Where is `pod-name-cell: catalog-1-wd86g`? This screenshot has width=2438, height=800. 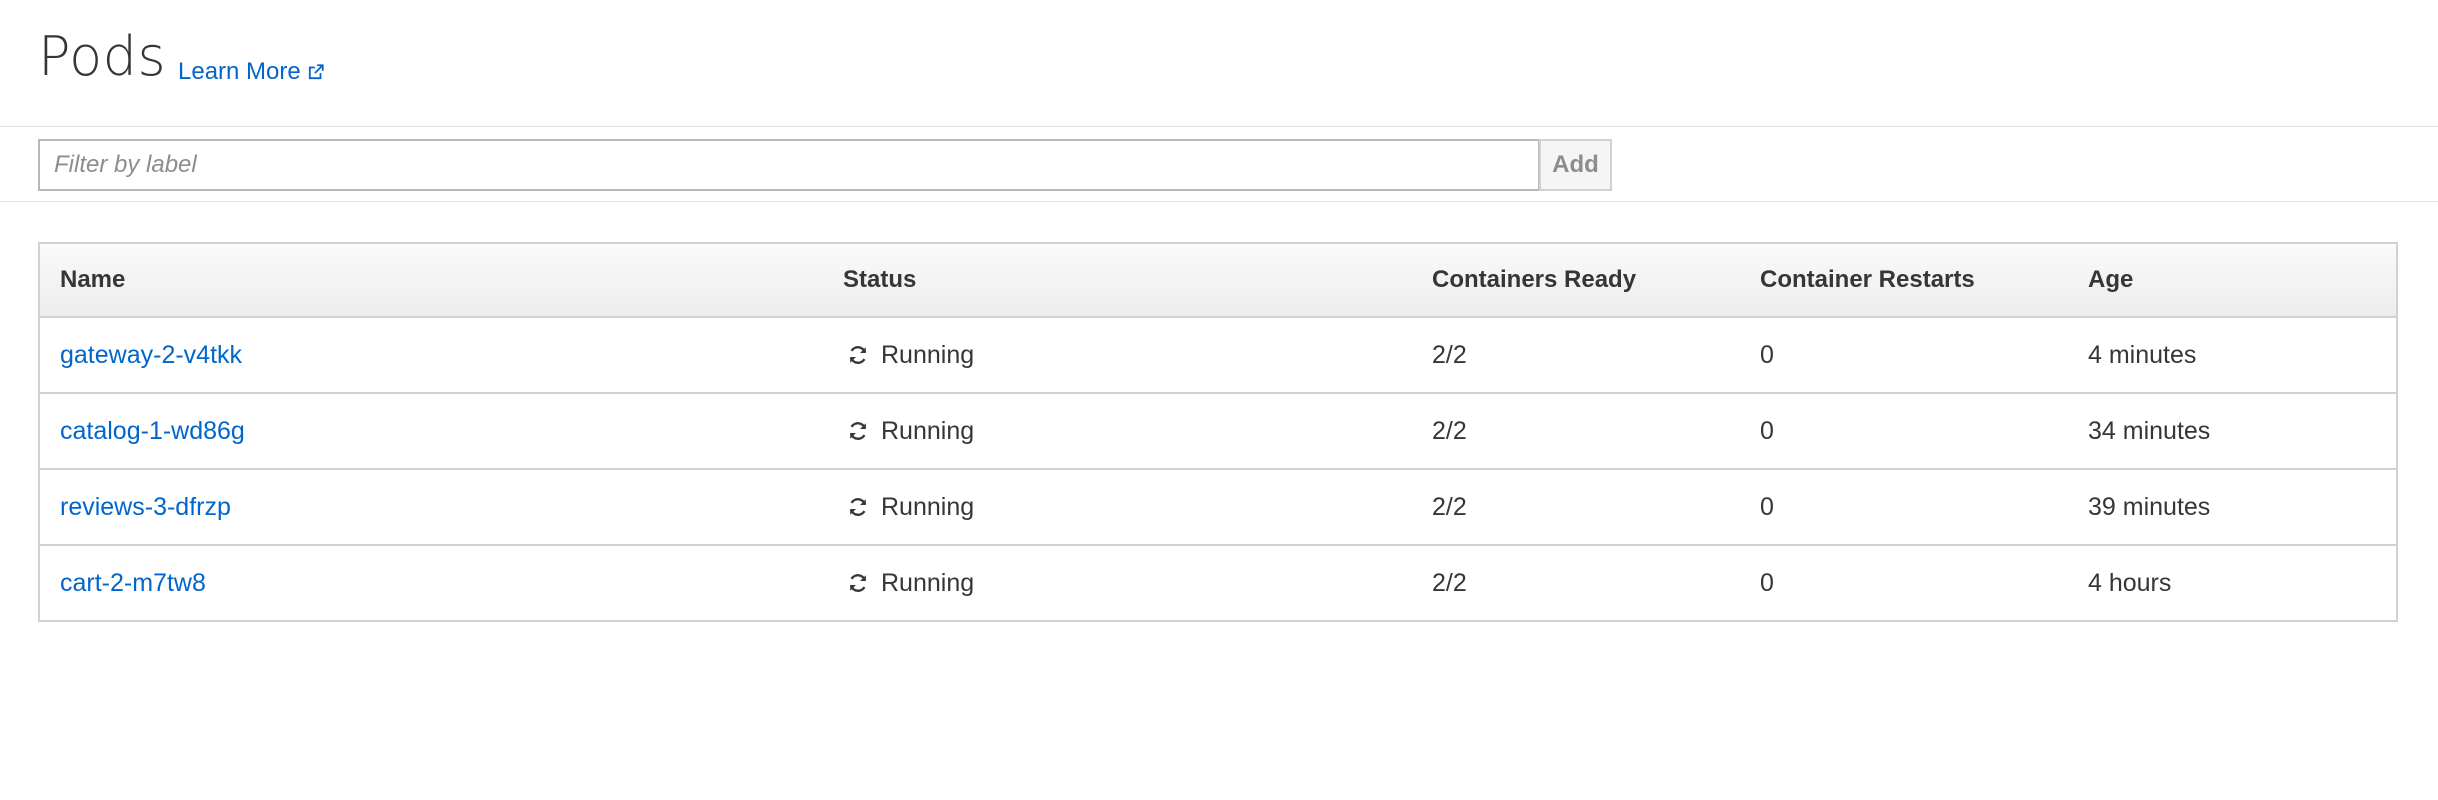
pod-name-cell: catalog-1-wd86g is located at coordinates (431, 431).